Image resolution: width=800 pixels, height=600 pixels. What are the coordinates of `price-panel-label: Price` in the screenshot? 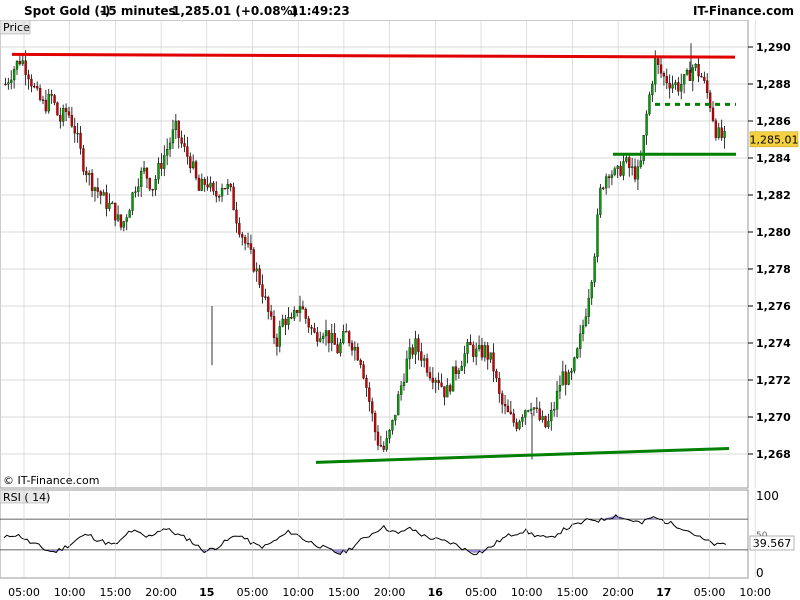 It's located at (16, 27).